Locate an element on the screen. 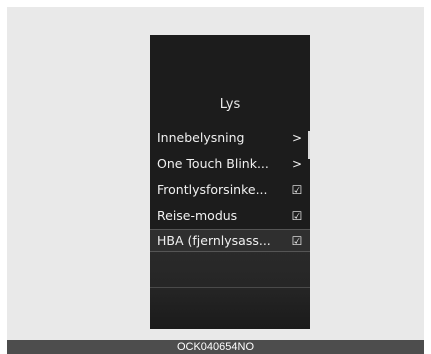 This screenshot has width=431, height=354. menu-item-label: Reise-modus is located at coordinates (197, 215).